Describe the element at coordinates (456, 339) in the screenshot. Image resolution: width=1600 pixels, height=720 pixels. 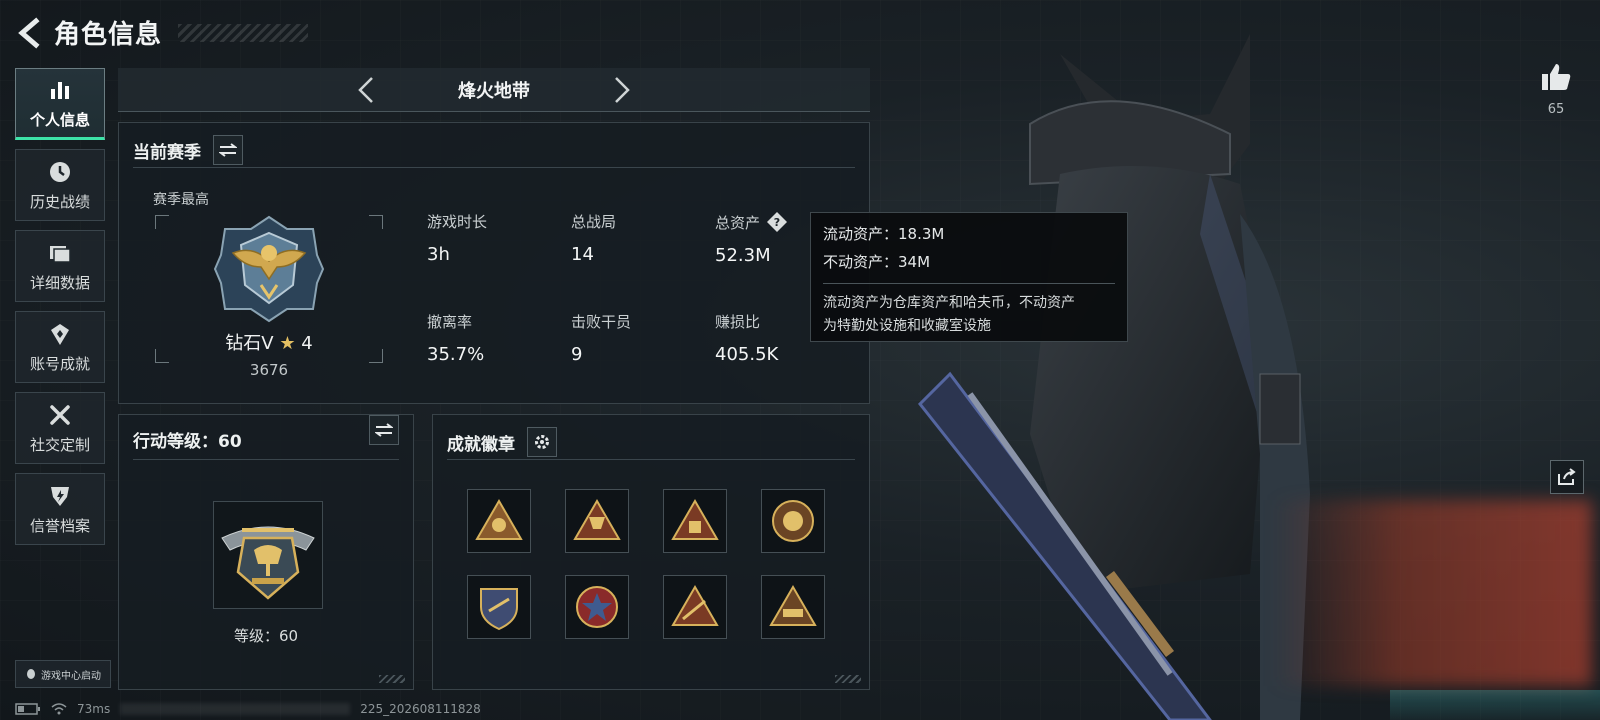
I see `stat-extract-rate: 撤离率 35.7%` at that location.